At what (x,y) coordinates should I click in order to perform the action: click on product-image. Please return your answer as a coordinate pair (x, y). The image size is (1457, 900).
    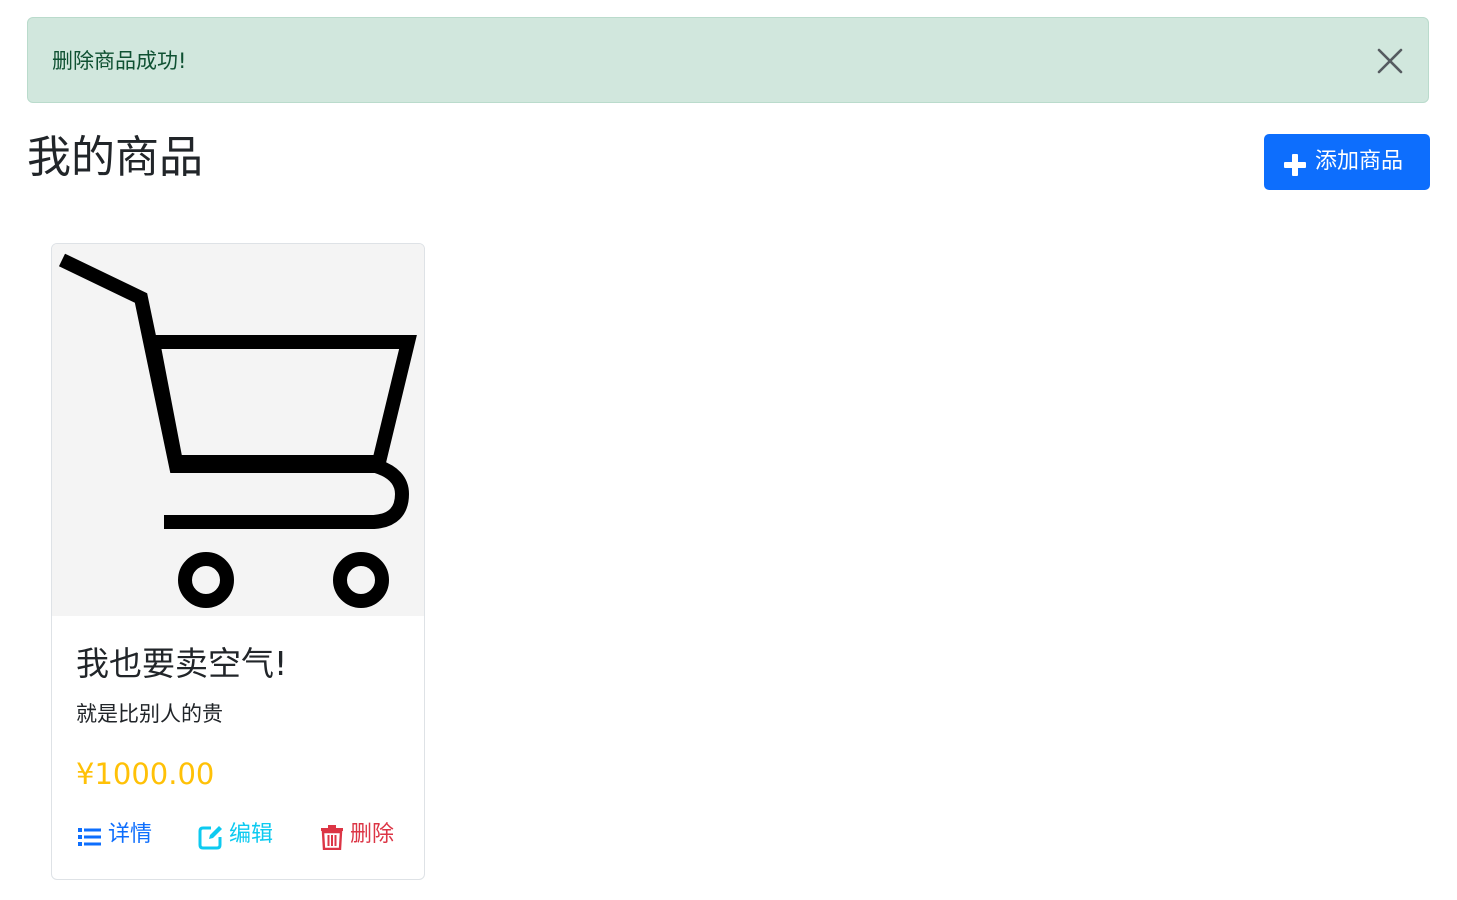
    Looking at the image, I should click on (238, 430).